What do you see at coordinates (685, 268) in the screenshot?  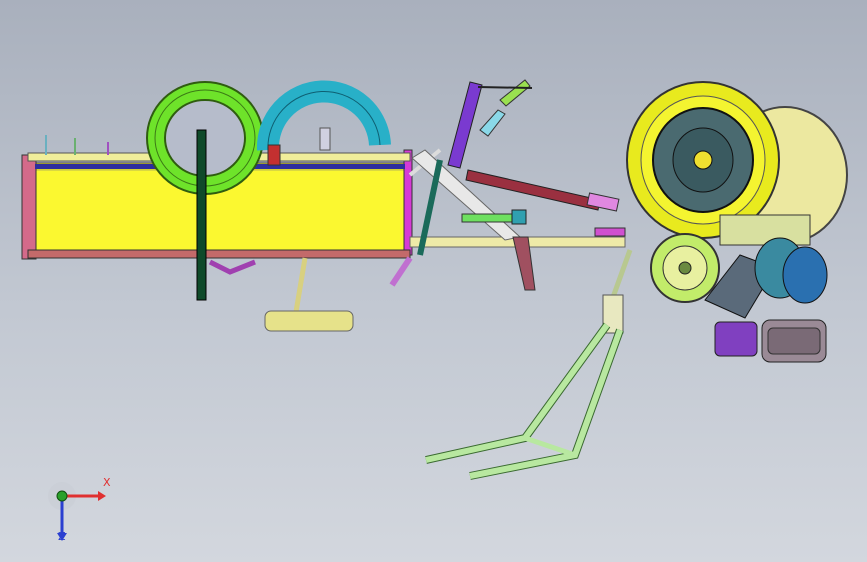 I see `drive-wheel` at bounding box center [685, 268].